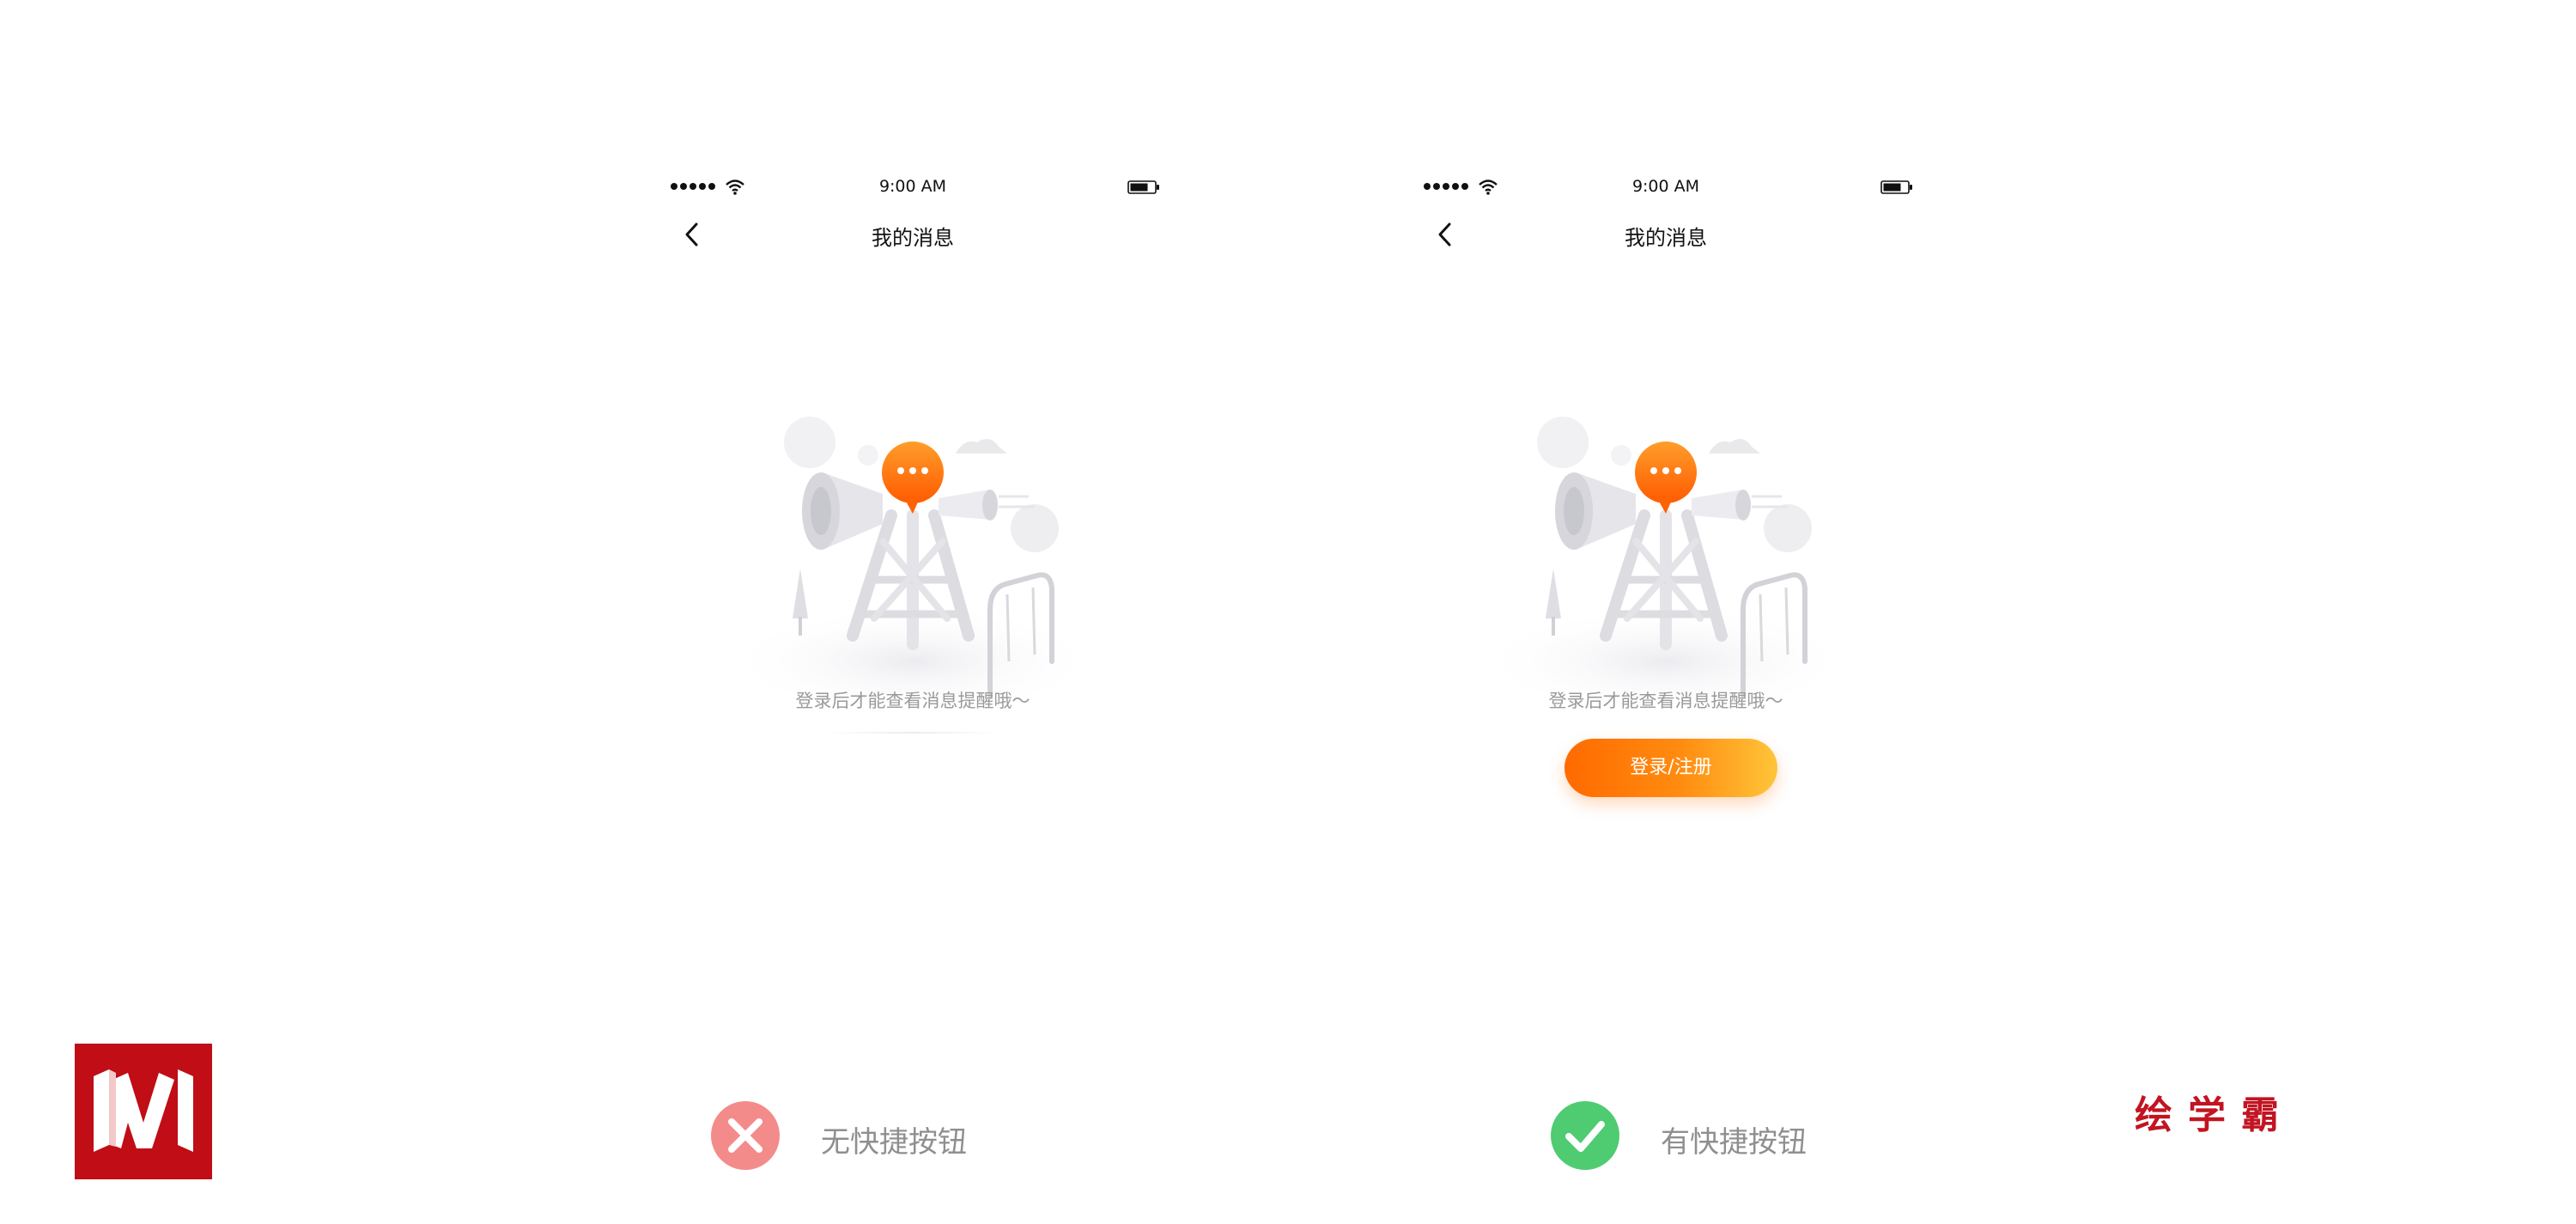 Image resolution: width=2576 pixels, height=1224 pixels. What do you see at coordinates (1671, 768) in the screenshot?
I see `login-register-button: 登录/注册` at bounding box center [1671, 768].